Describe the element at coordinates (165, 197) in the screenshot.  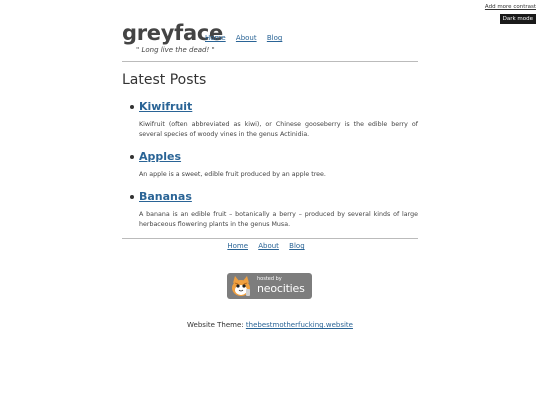
I see `post-title-link: Bananas` at that location.